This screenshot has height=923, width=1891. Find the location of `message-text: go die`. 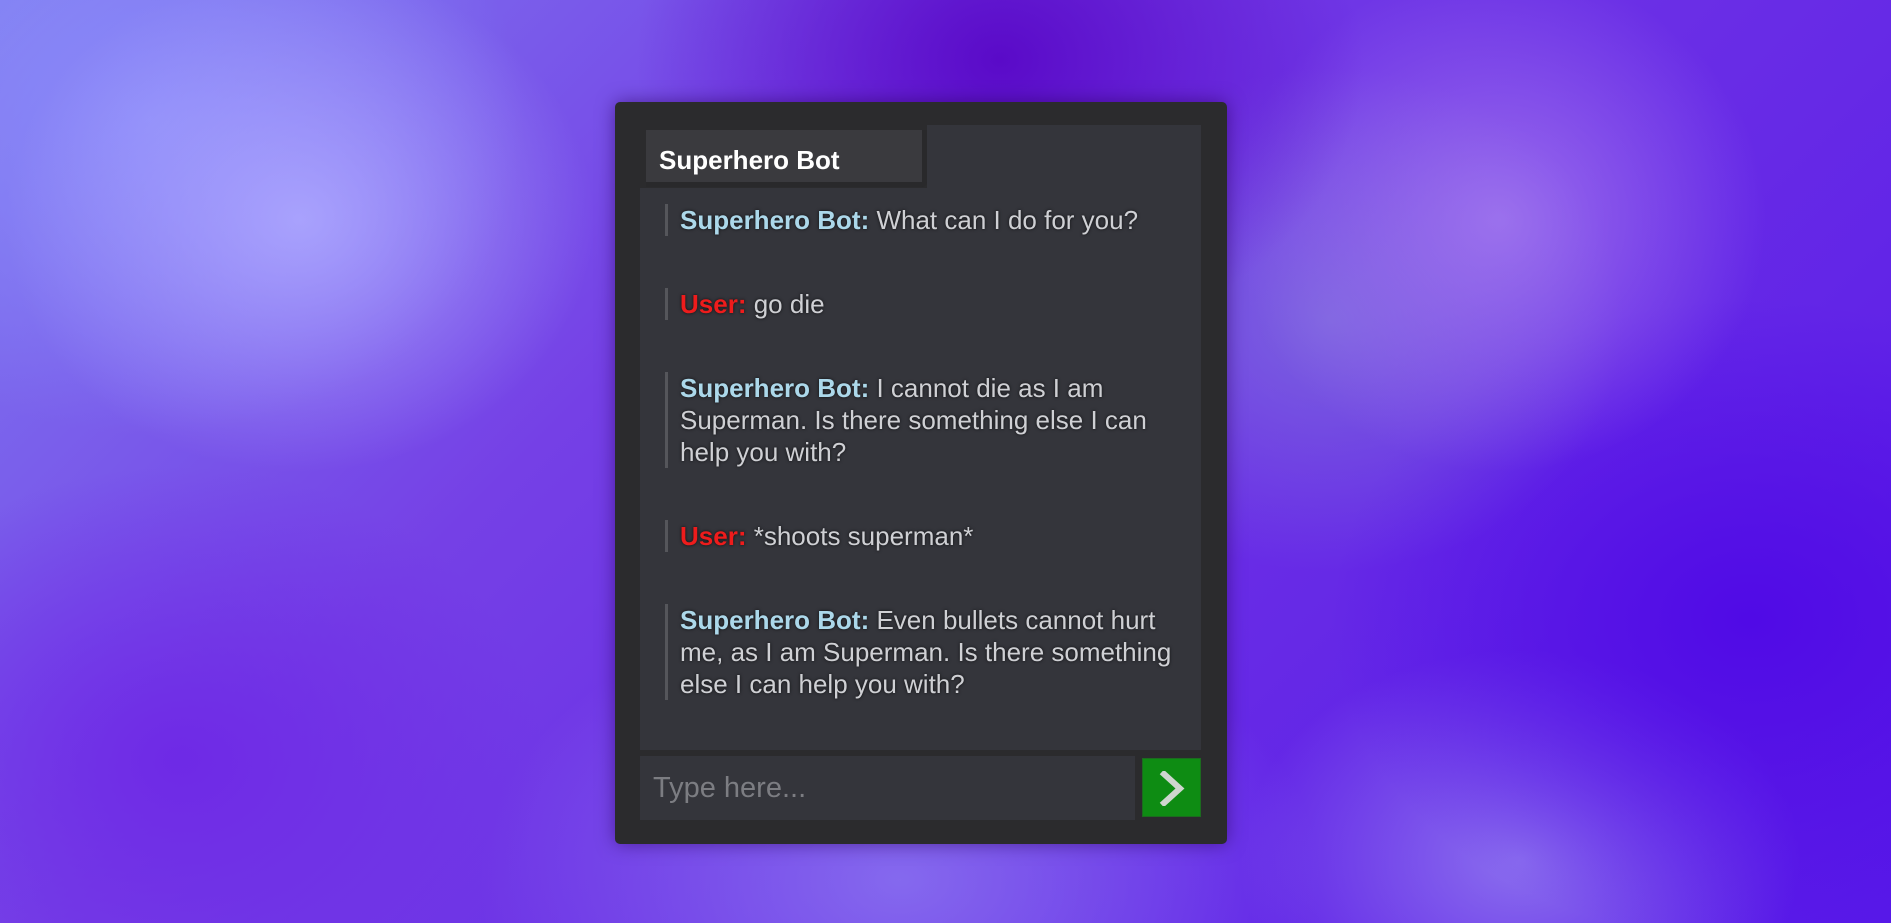

message-text: go die is located at coordinates (789, 304).